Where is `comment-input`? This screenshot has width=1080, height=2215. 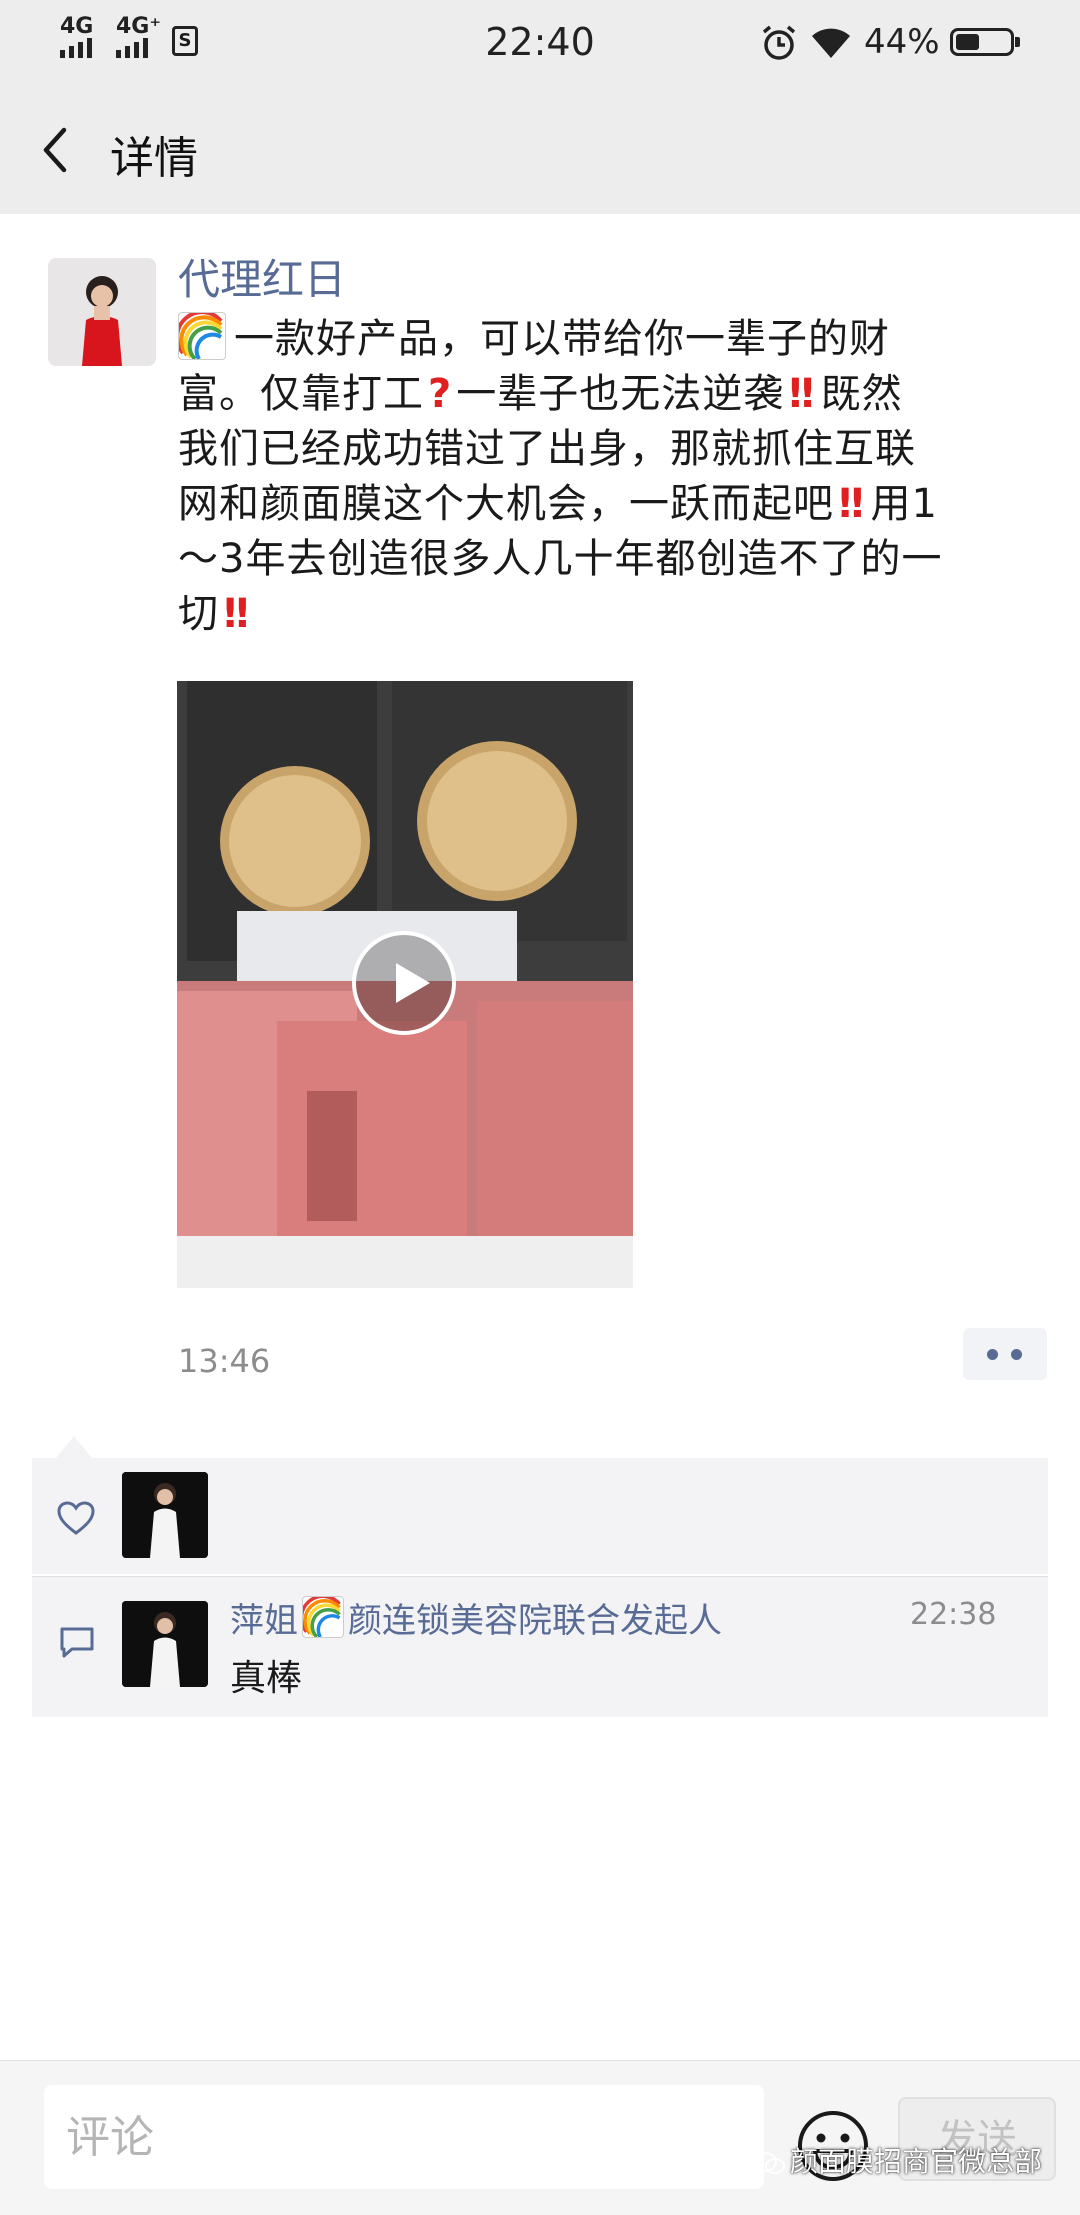
comment-input is located at coordinates (404, 2137).